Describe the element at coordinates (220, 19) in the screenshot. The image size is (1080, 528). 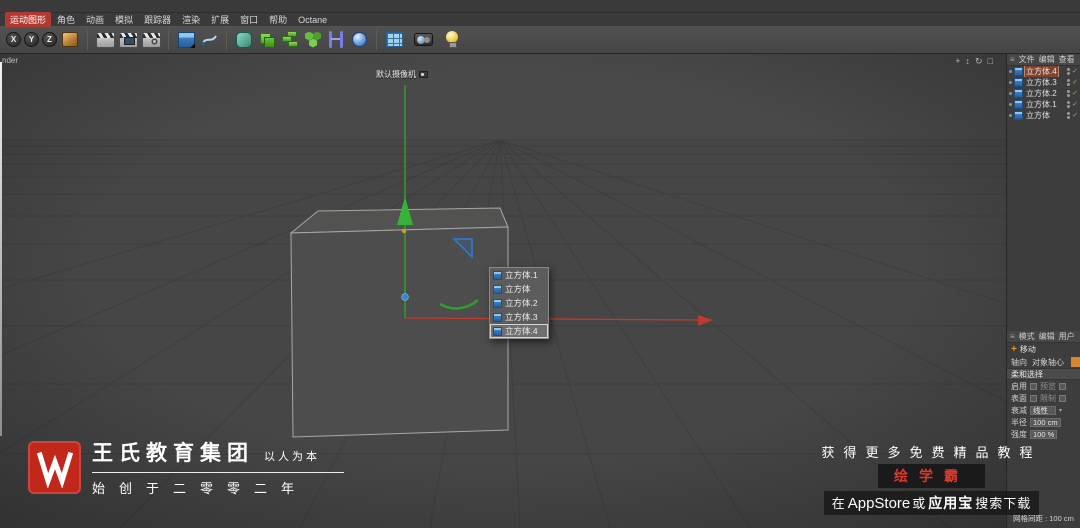
I see `menu-extensions: 扩展` at that location.